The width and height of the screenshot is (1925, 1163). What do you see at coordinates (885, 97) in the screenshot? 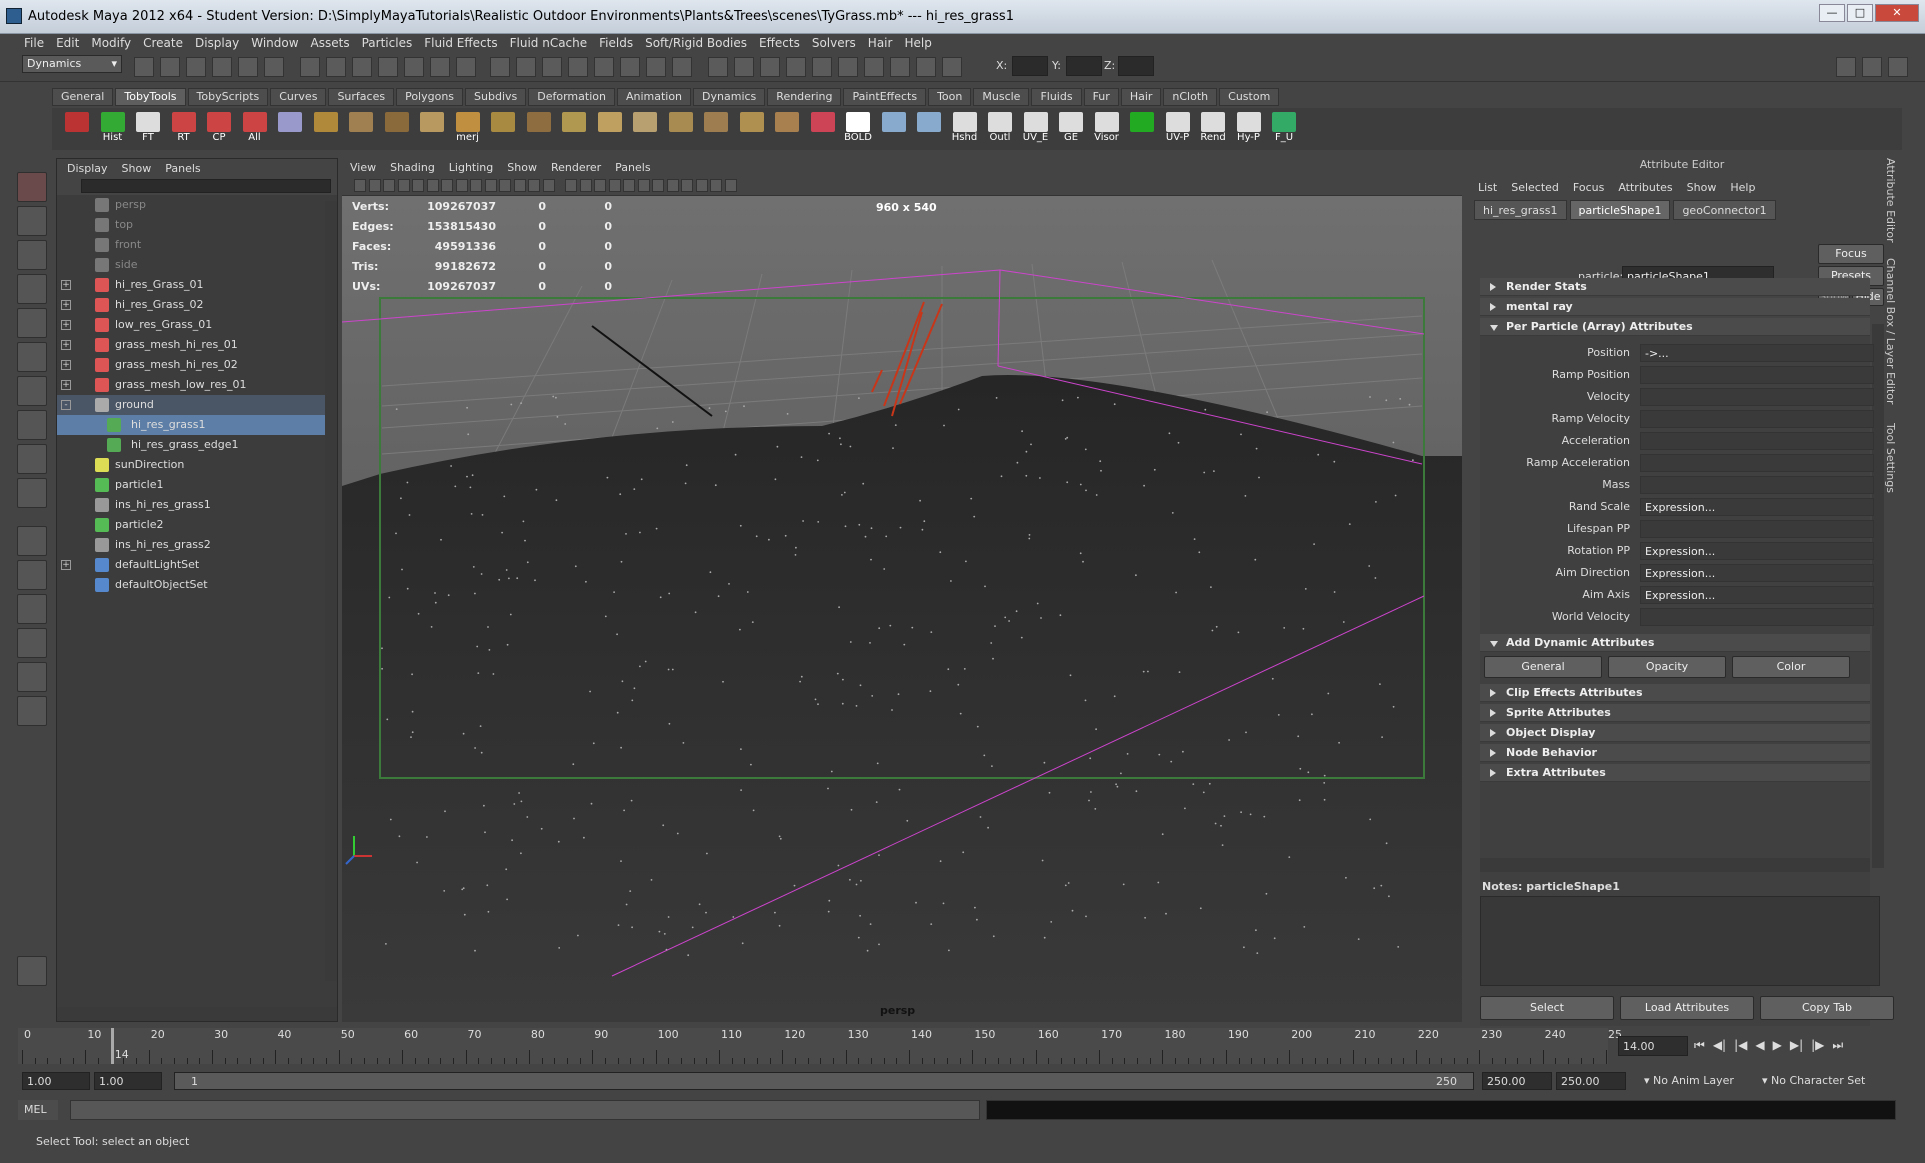
I see `shelf-tab-painteffects: PaintEffects` at bounding box center [885, 97].